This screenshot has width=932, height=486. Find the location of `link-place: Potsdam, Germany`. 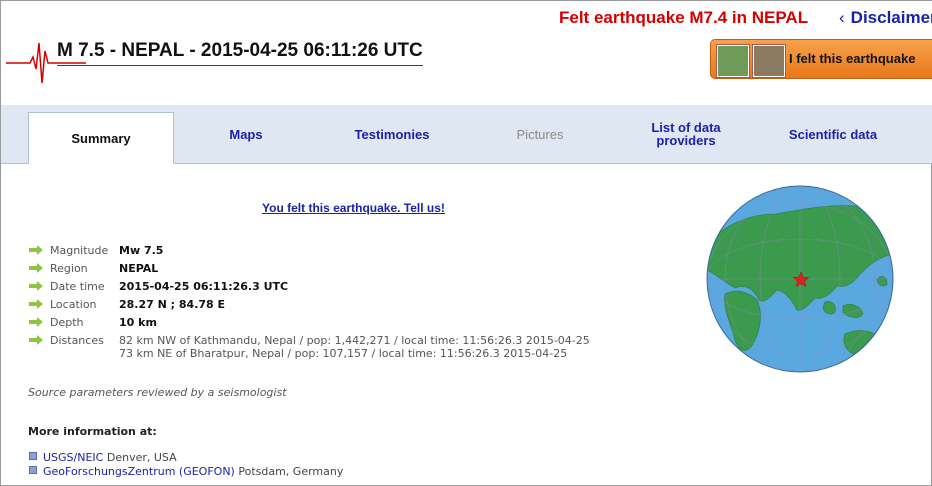

link-place: Potsdam, Germany is located at coordinates (291, 471).